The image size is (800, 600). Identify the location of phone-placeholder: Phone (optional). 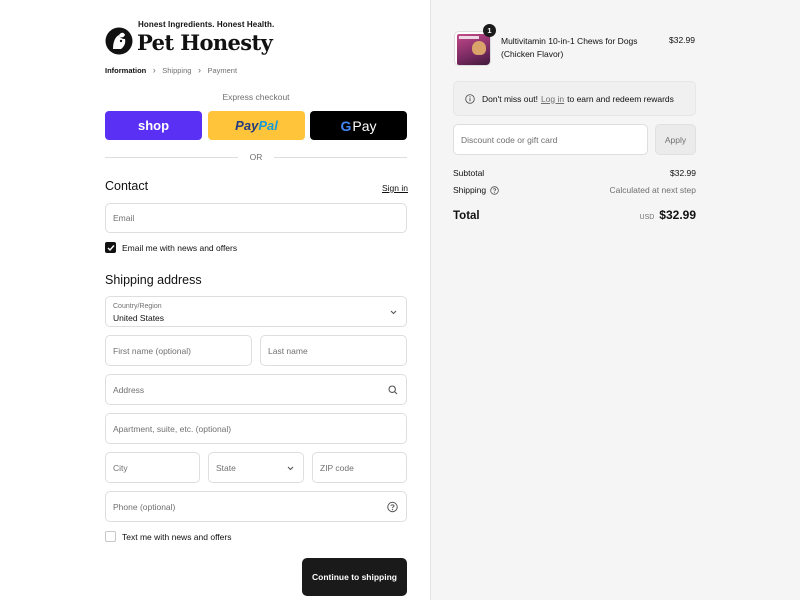
(144, 506).